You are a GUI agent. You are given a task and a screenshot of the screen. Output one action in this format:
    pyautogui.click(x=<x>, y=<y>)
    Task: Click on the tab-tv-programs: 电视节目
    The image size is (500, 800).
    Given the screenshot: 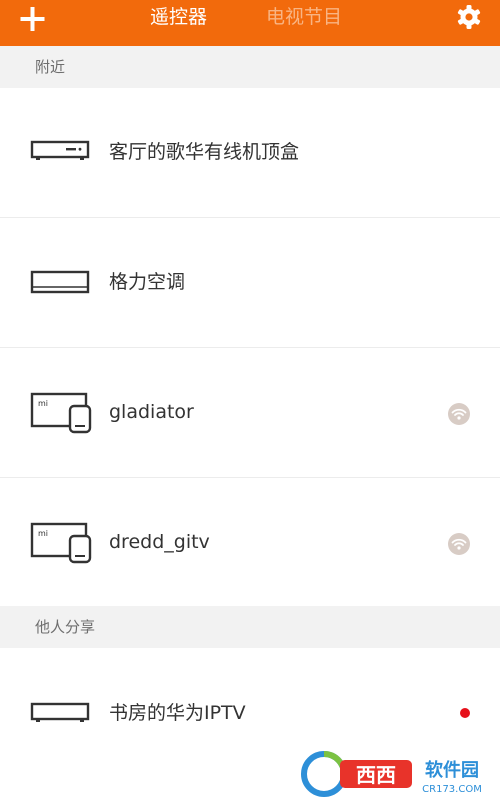 What is the action you would take?
    pyautogui.click(x=304, y=17)
    